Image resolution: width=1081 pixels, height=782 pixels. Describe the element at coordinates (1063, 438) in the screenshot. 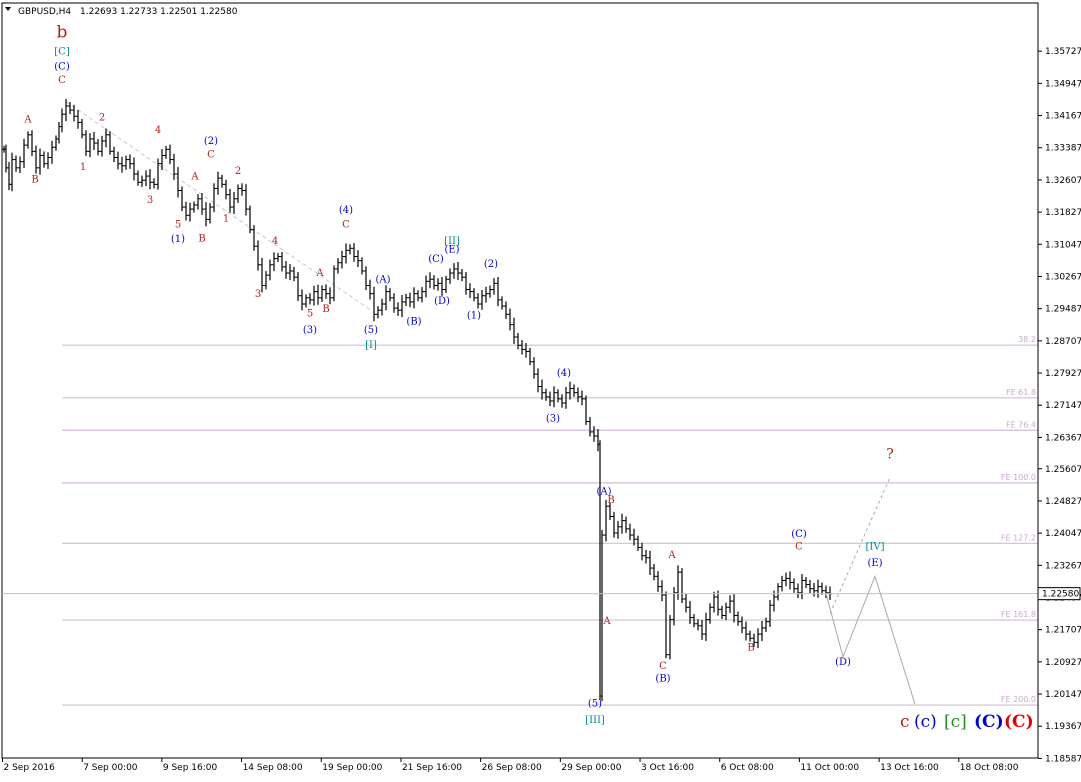

I see `price-tick-label: 1.26367` at that location.